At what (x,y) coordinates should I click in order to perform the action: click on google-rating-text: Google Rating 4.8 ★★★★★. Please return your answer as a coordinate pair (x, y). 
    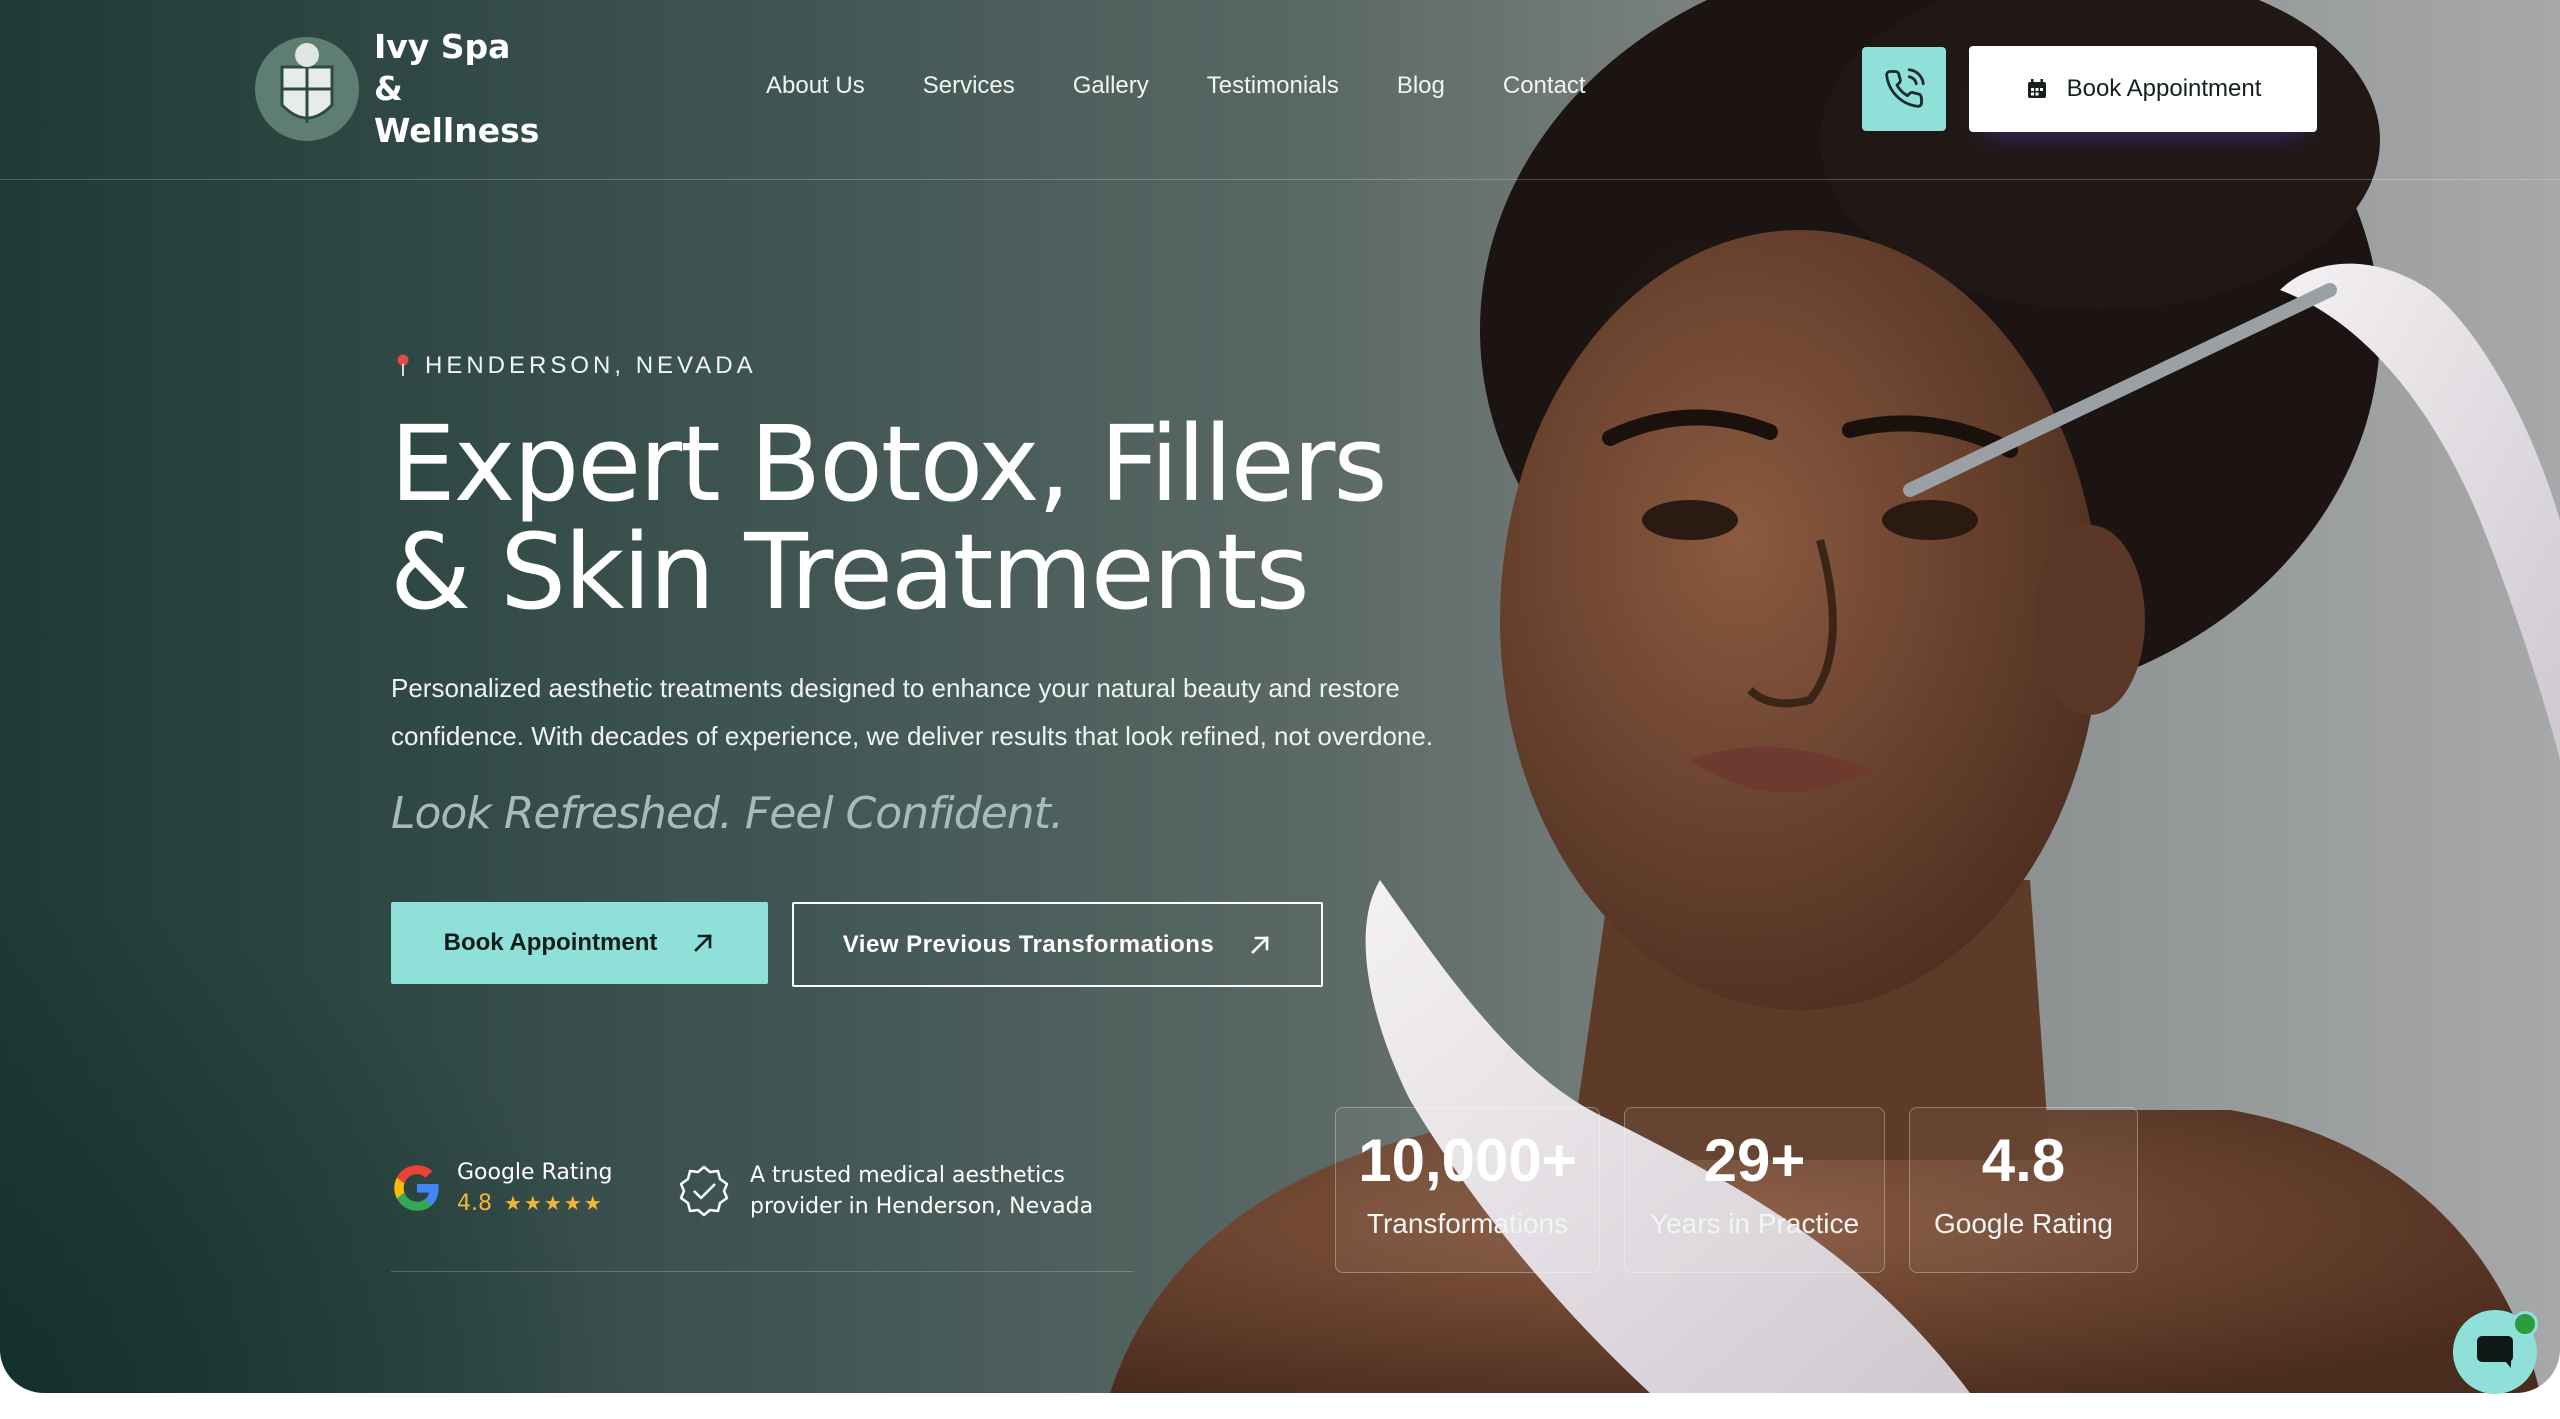
    Looking at the image, I should click on (535, 1188).